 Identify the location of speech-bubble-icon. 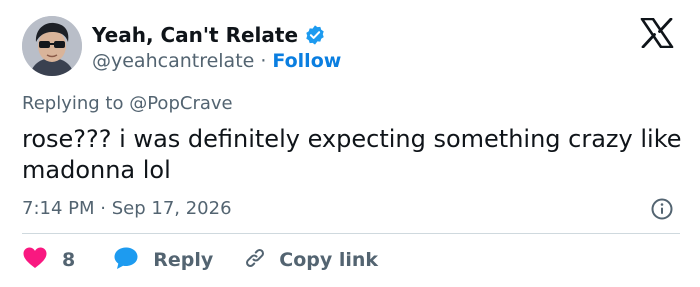
(126, 260).